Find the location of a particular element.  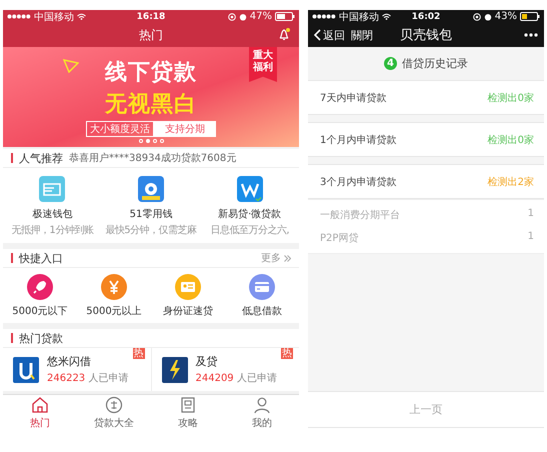

nav-title: 热门 is located at coordinates (151, 35).